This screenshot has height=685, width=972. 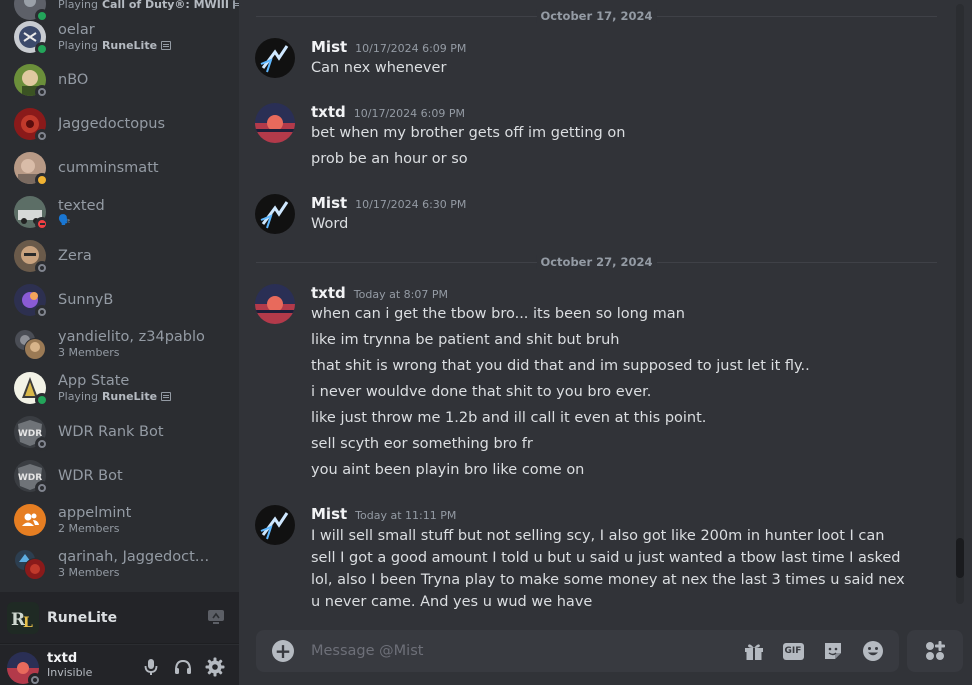 I want to click on dm-group-qarinah: qarinah, Jaggedoctopus, ... 3 Members, so click(x=119, y=564).